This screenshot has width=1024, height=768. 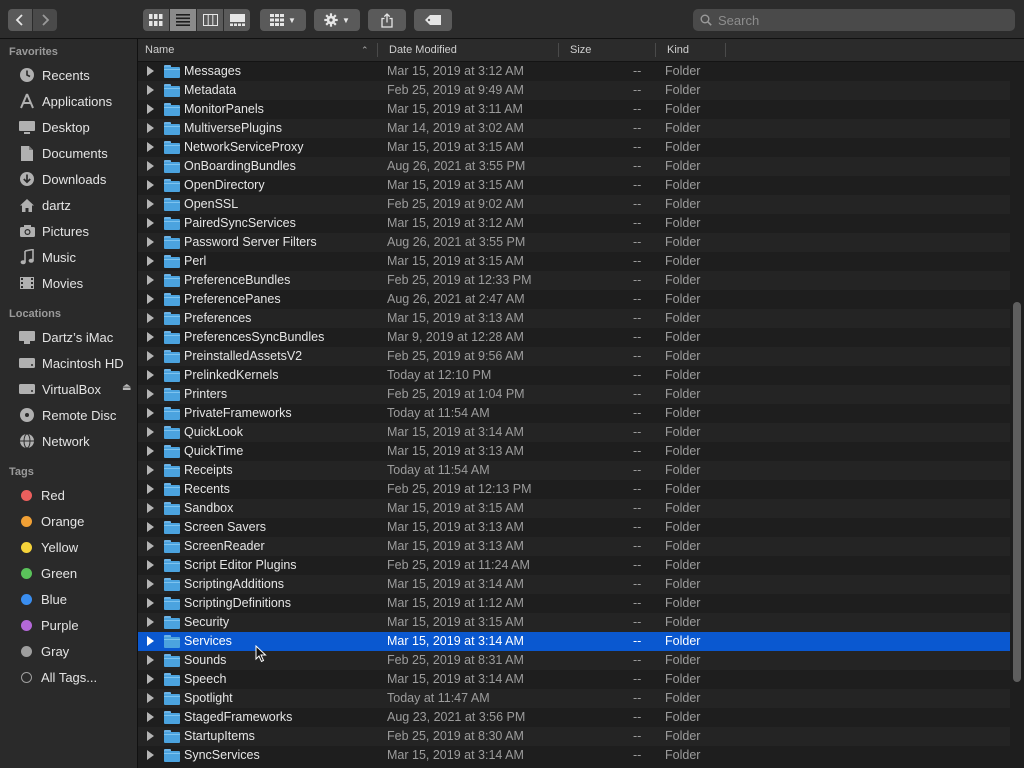 I want to click on sidebar-tag-green: Green, so click(x=68, y=573).